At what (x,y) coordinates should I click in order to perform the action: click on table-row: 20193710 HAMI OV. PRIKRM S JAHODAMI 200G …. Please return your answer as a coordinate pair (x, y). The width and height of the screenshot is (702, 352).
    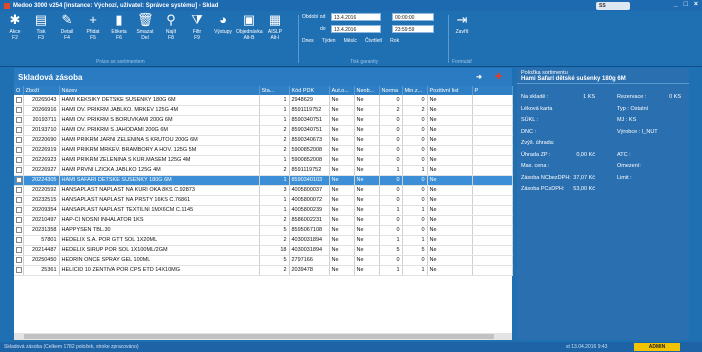
    Looking at the image, I should click on (263, 130).